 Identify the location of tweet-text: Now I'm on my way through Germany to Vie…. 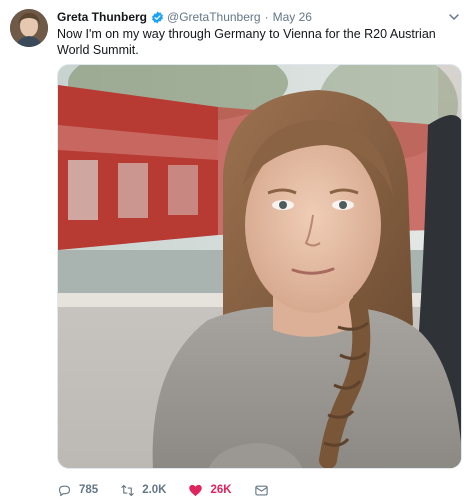
(246, 42).